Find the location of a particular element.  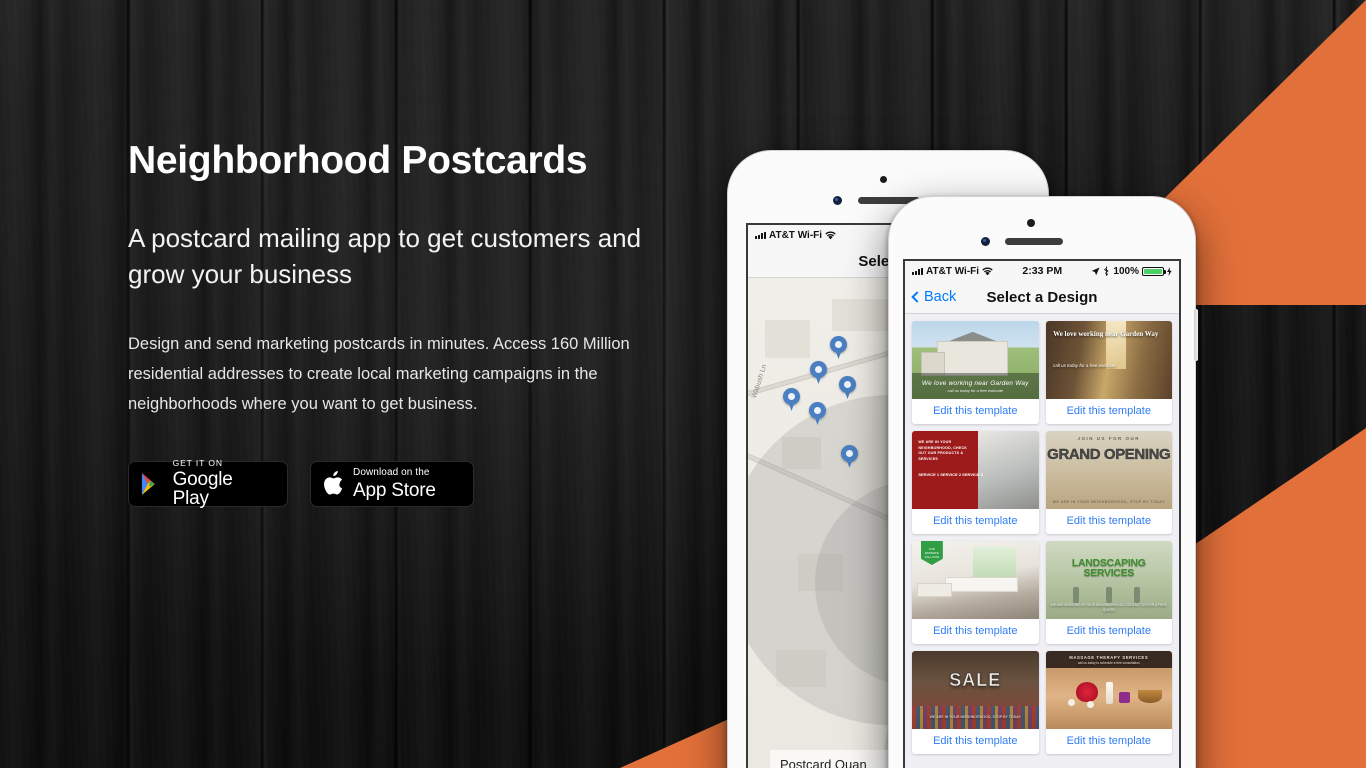

app-store-badge: Download on the App Store is located at coordinates (392, 483).